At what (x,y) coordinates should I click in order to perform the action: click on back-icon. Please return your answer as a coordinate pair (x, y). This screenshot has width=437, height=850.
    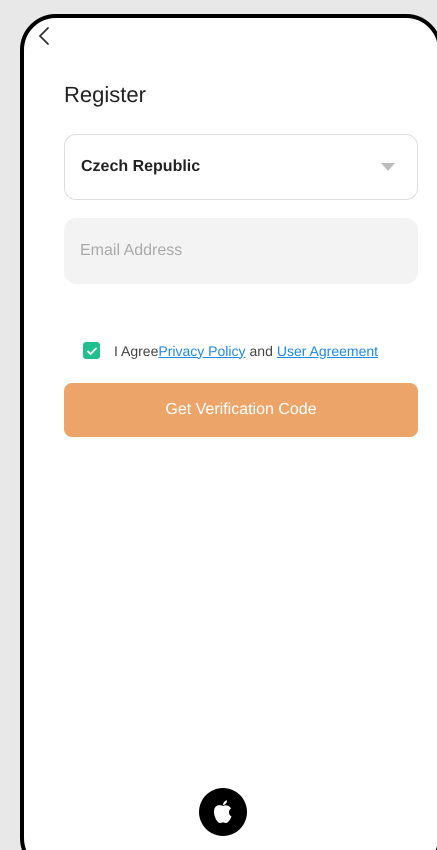
    Looking at the image, I should click on (44, 36).